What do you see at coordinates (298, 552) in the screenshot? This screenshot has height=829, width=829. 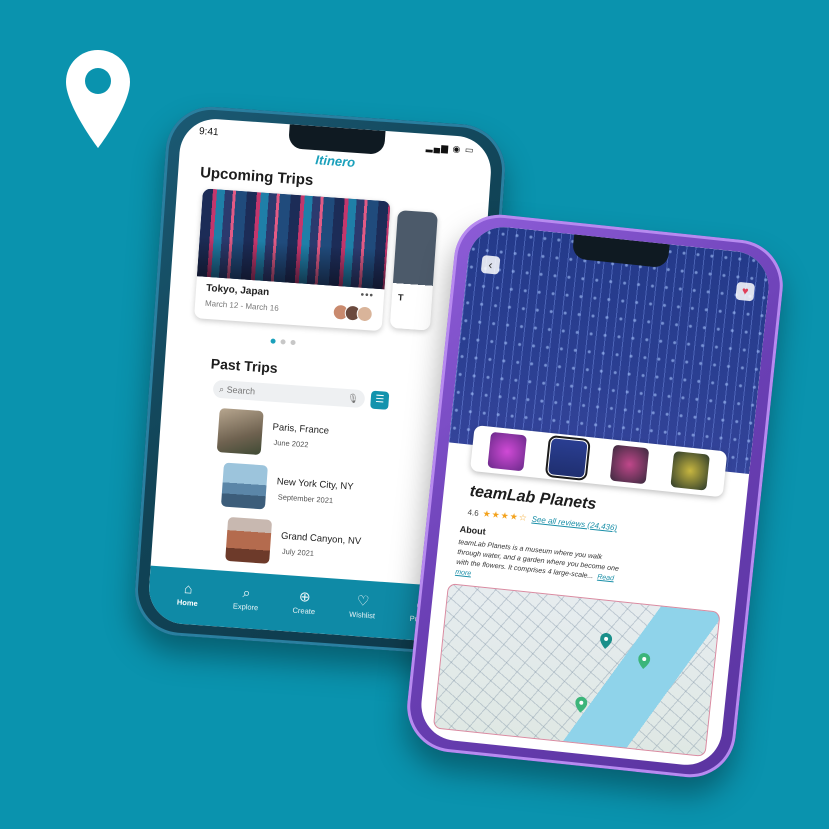 I see `past-trip-date: July 2021` at bounding box center [298, 552].